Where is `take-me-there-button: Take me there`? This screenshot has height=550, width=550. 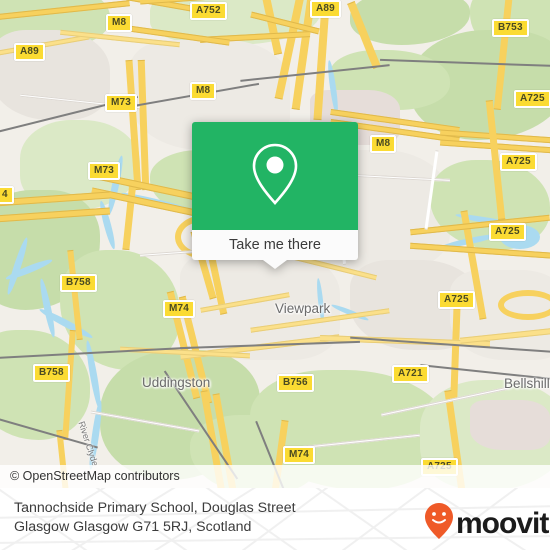 take-me-there-button: Take me there is located at coordinates (275, 245).